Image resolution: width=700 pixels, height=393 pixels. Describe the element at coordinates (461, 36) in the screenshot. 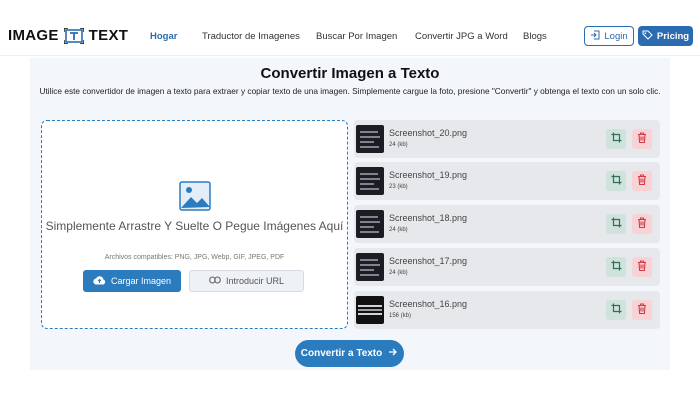

I see `nav-link-convertir-jpg: Convertir JPG a Word` at that location.